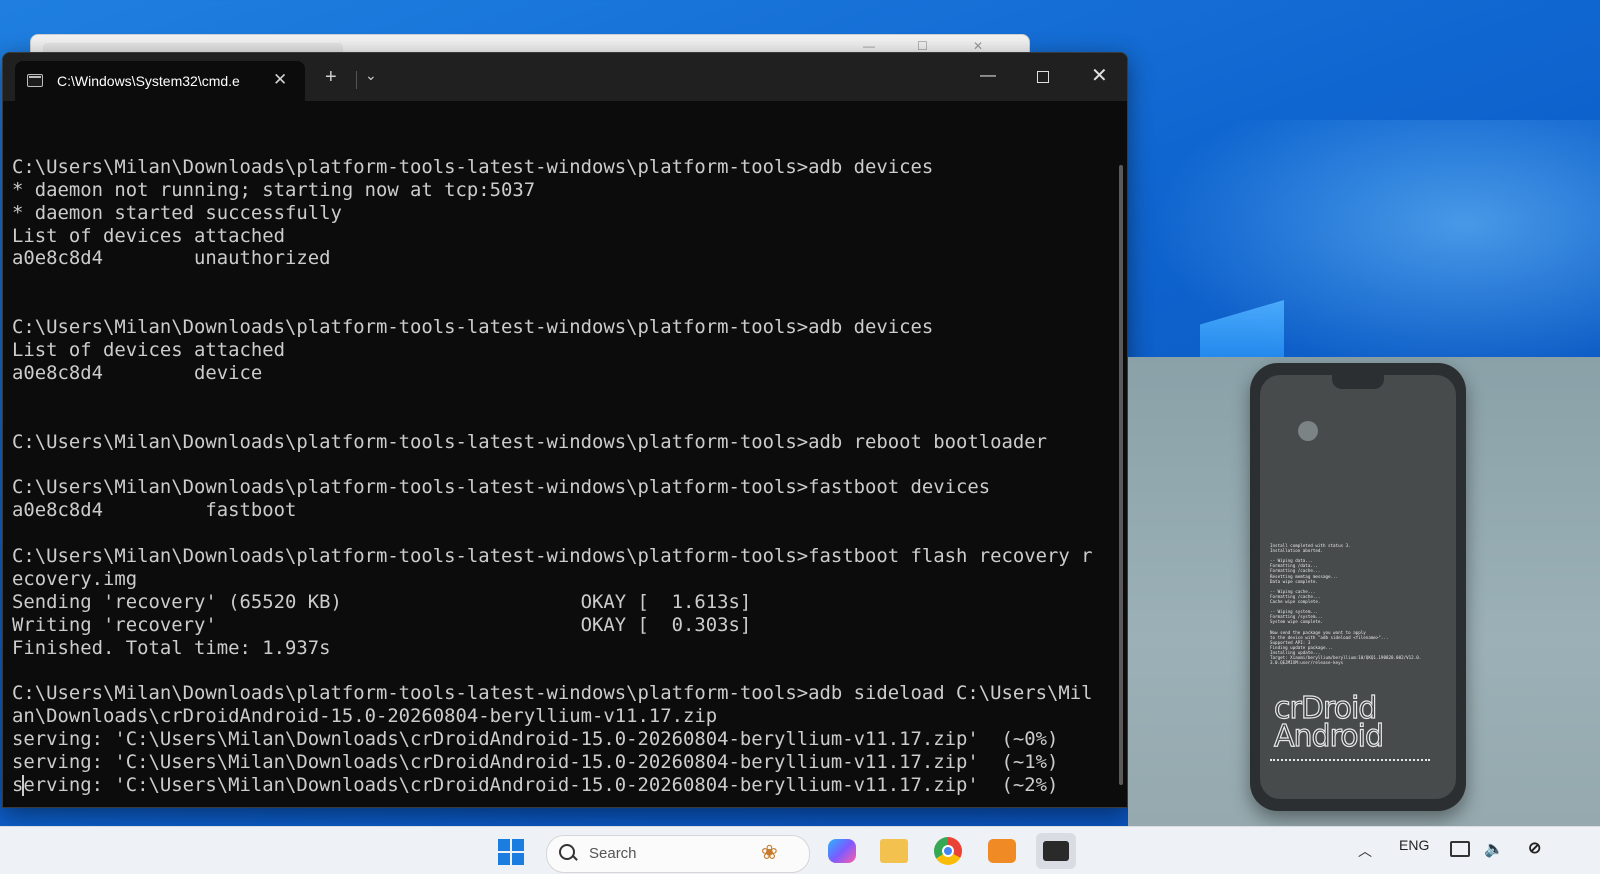 The width and height of the screenshot is (1600, 874). What do you see at coordinates (1365, 851) in the screenshot?
I see `tray-chevron-up-icon: ︿` at bounding box center [1365, 851].